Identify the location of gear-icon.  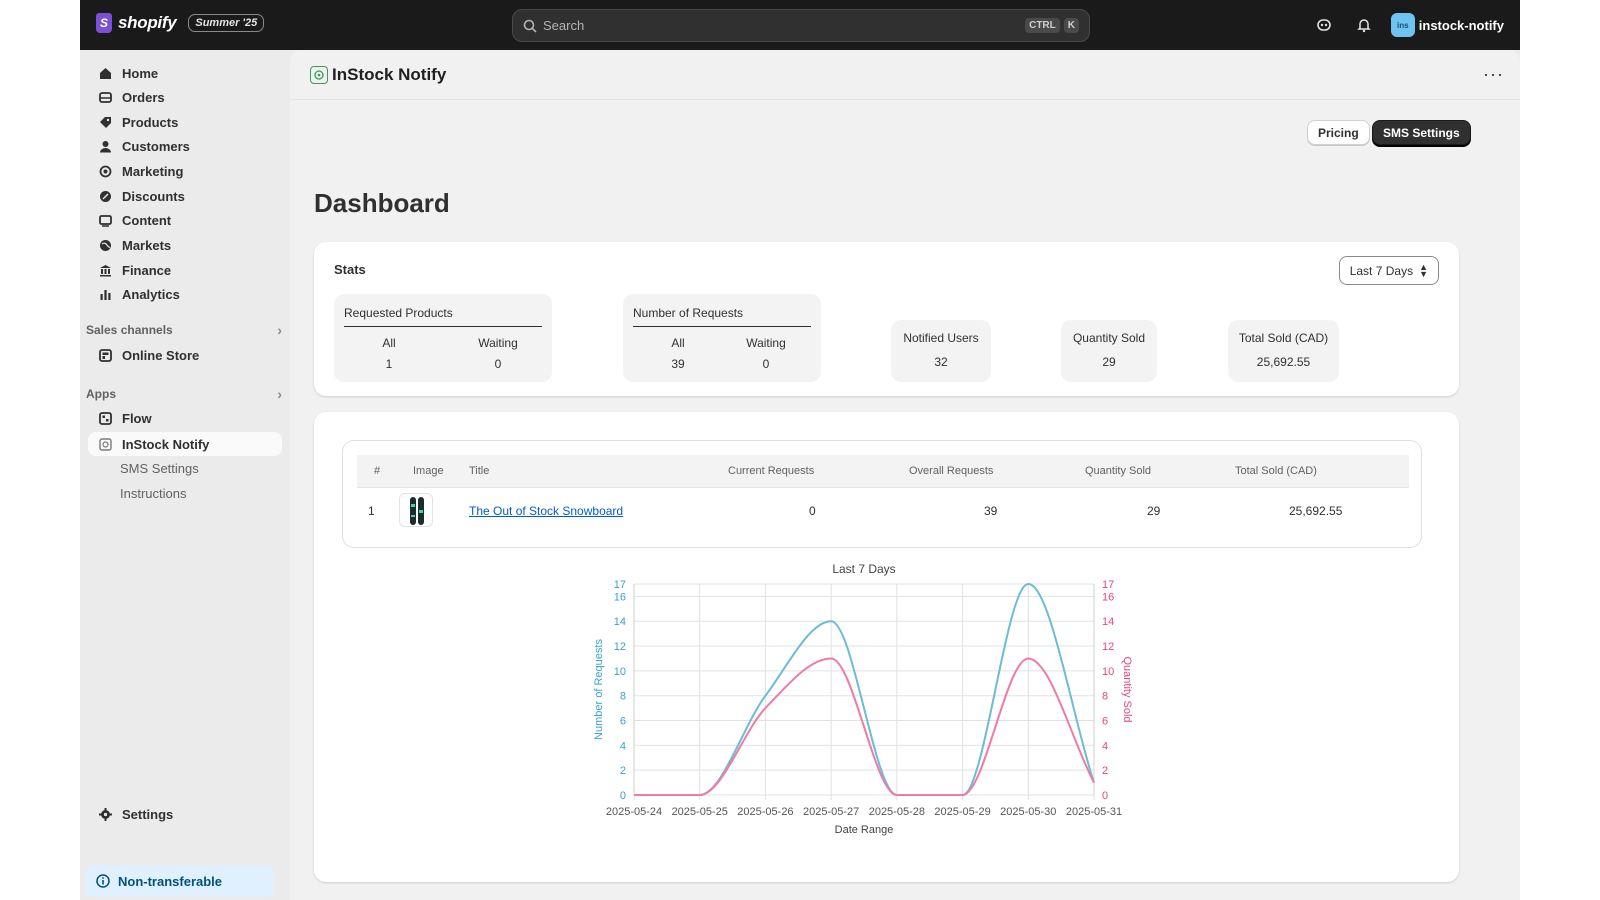
(105, 814).